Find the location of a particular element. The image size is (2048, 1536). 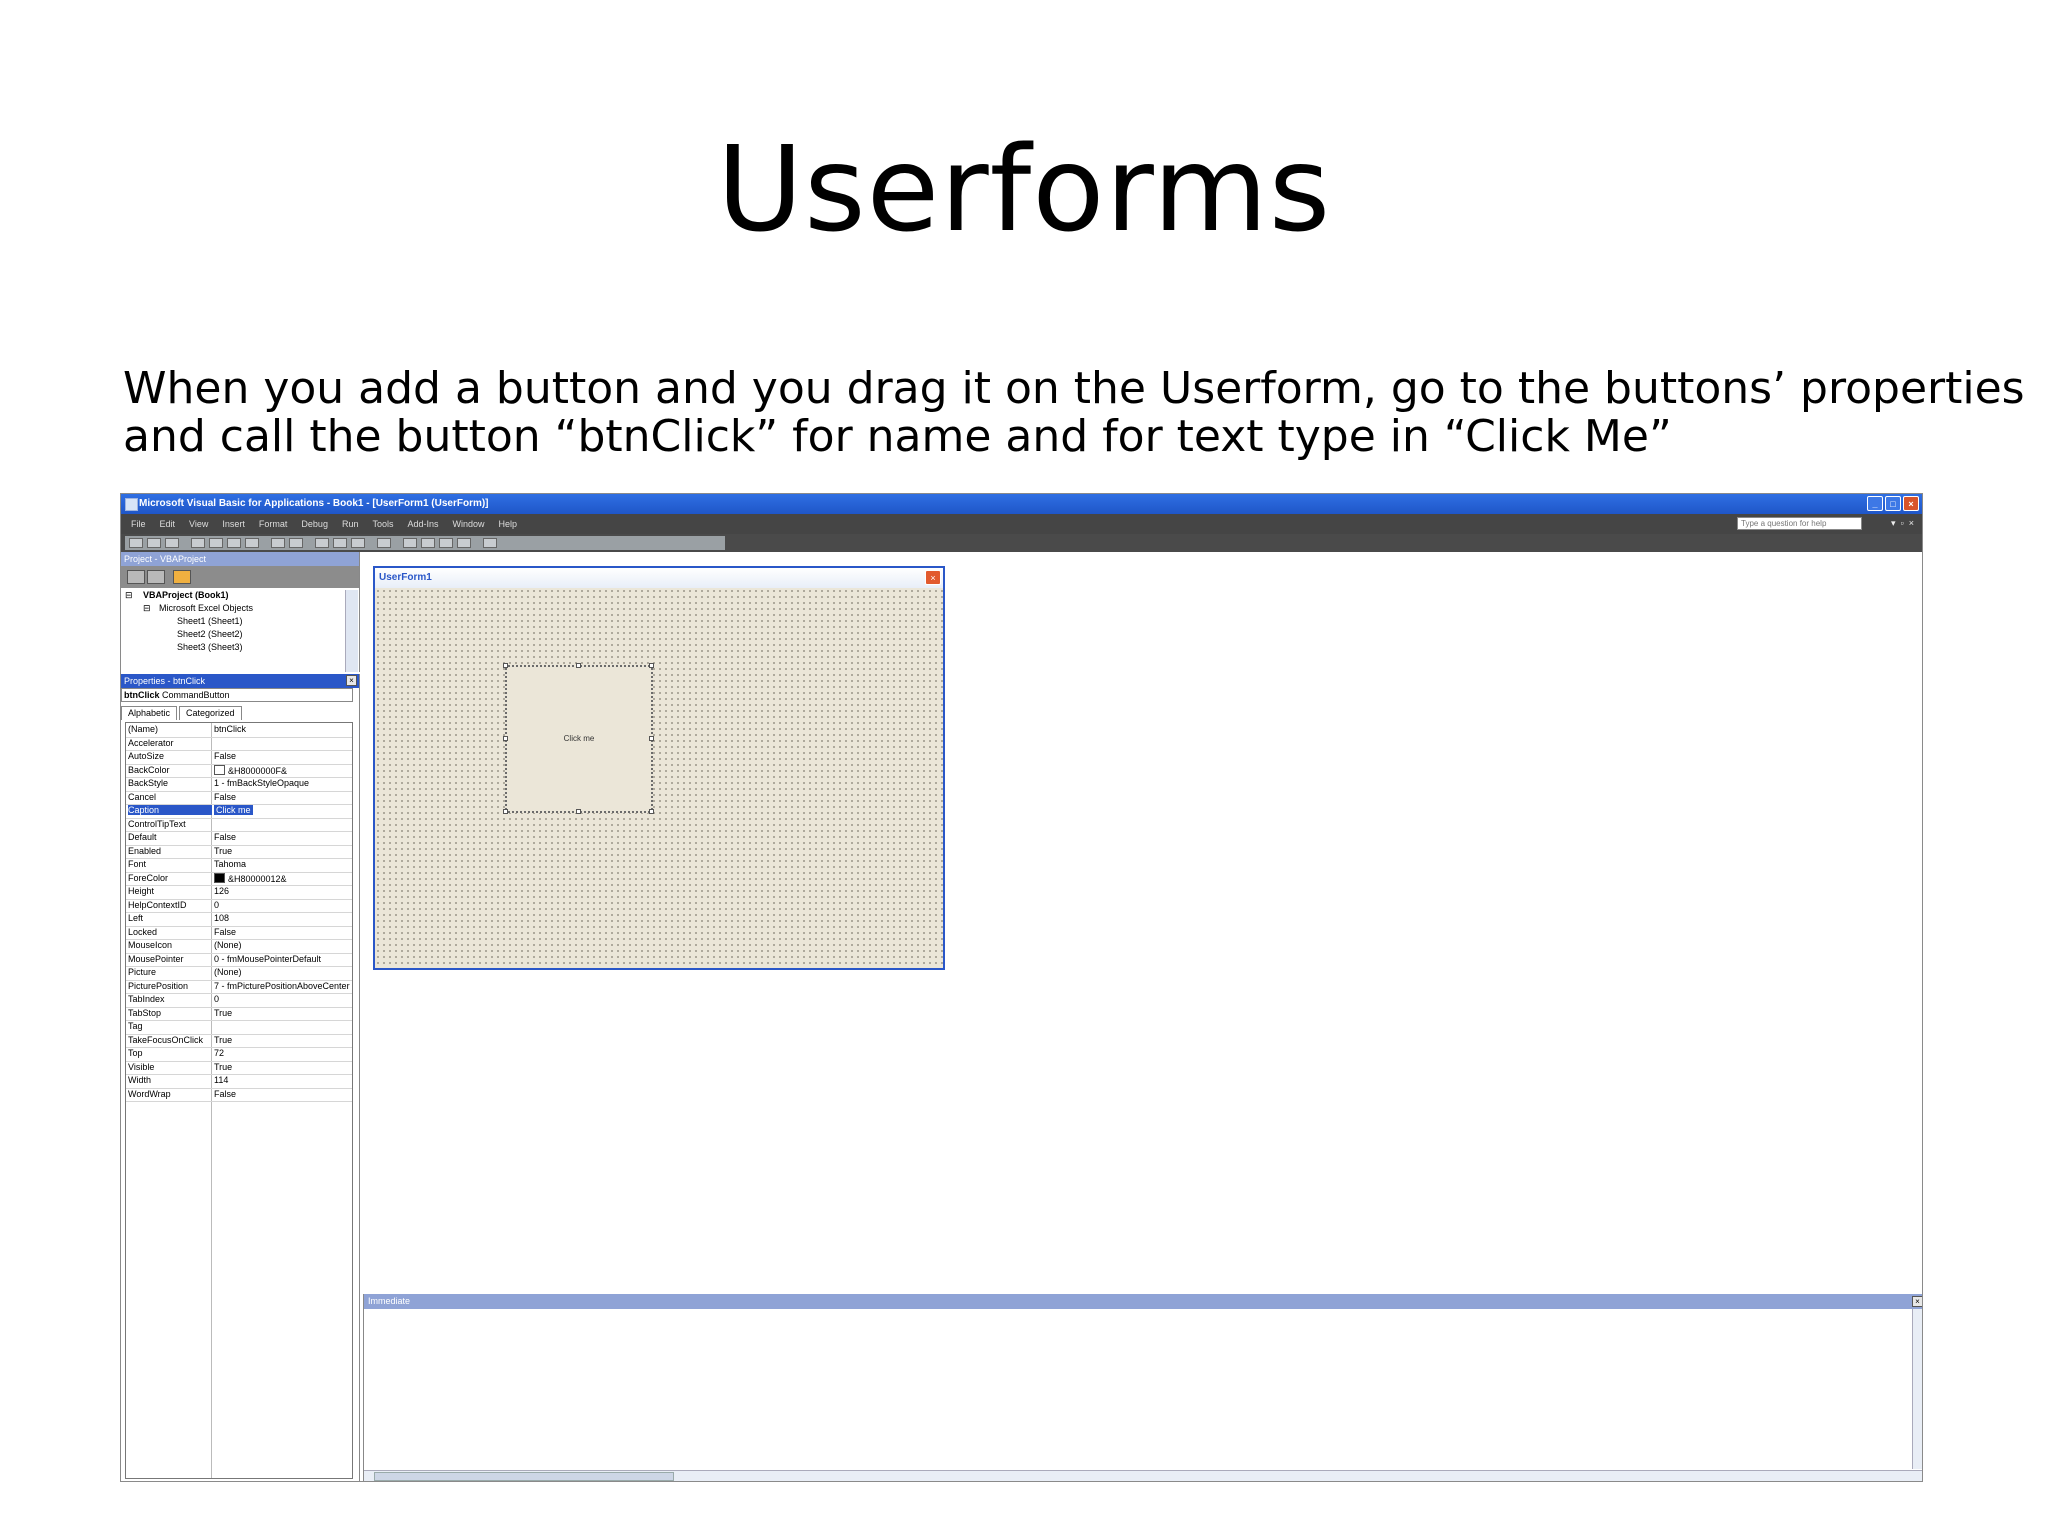

property-row: Caption Click me is located at coordinates (239, 811).